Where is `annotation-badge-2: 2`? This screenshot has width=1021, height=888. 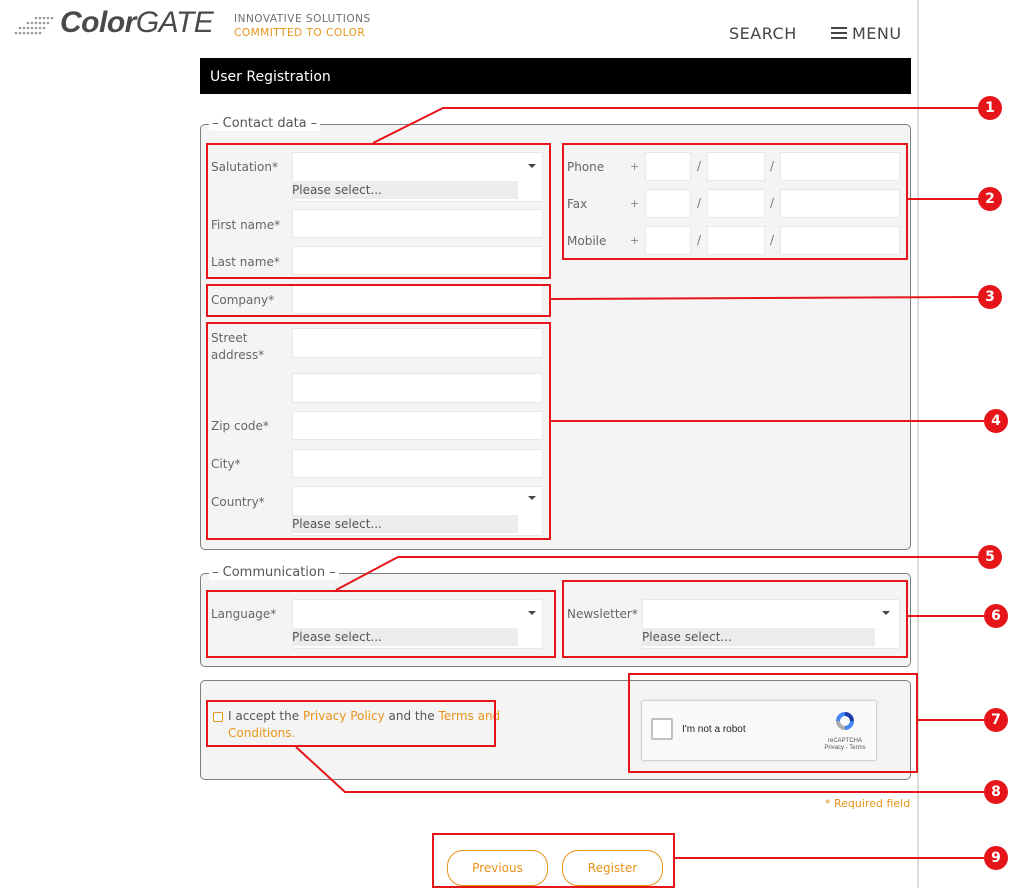 annotation-badge-2: 2 is located at coordinates (990, 199).